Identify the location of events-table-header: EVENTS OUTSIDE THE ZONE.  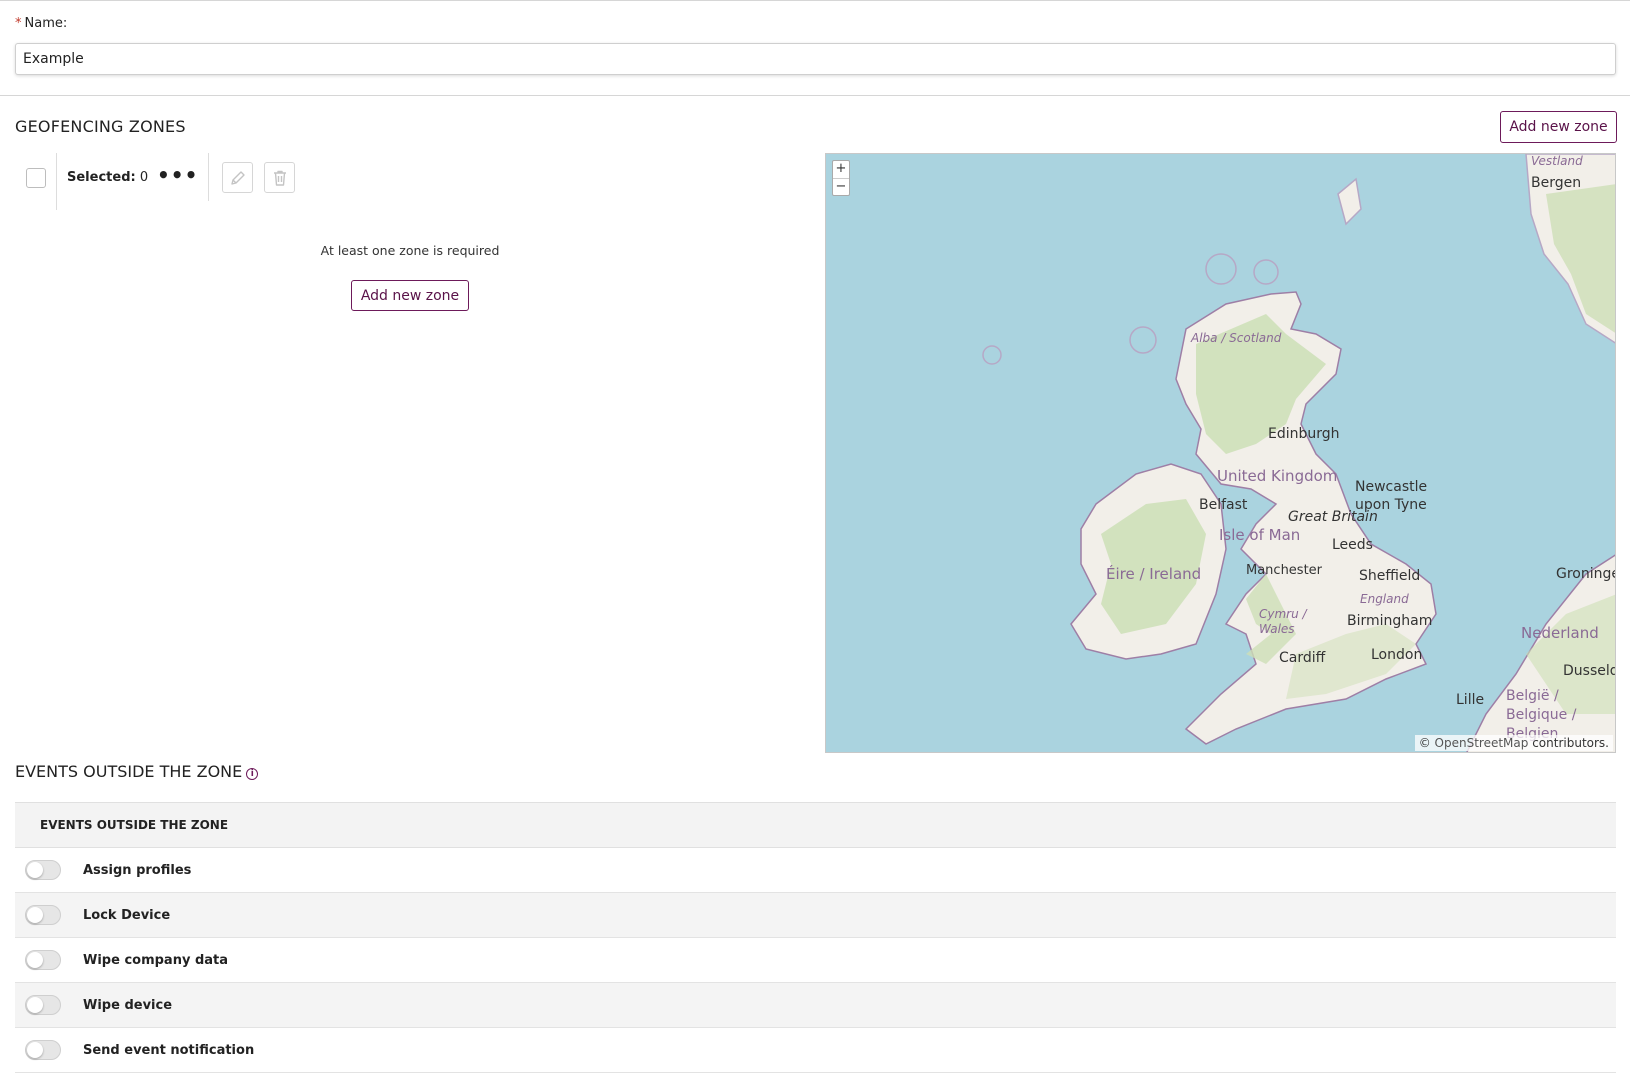
(815, 825).